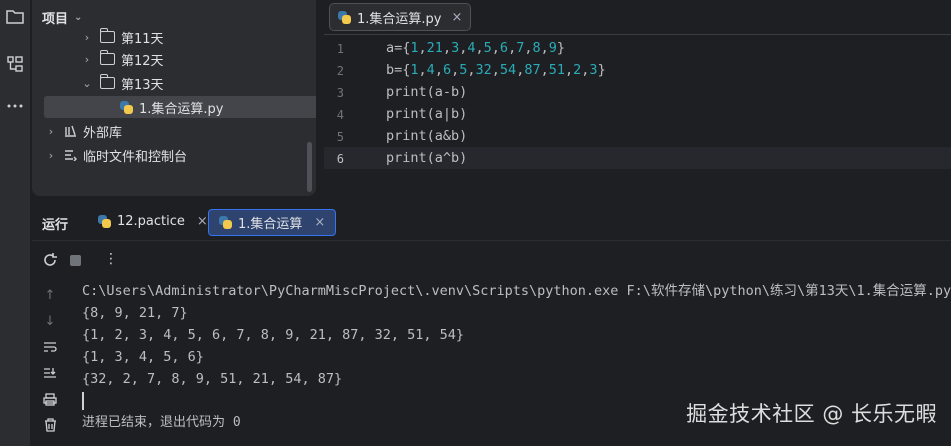 This screenshot has width=951, height=446. Describe the element at coordinates (212, 379) in the screenshot. I see `console-line: {32, 2, 7, 8, 9, 51, 21, 54, 87}` at that location.